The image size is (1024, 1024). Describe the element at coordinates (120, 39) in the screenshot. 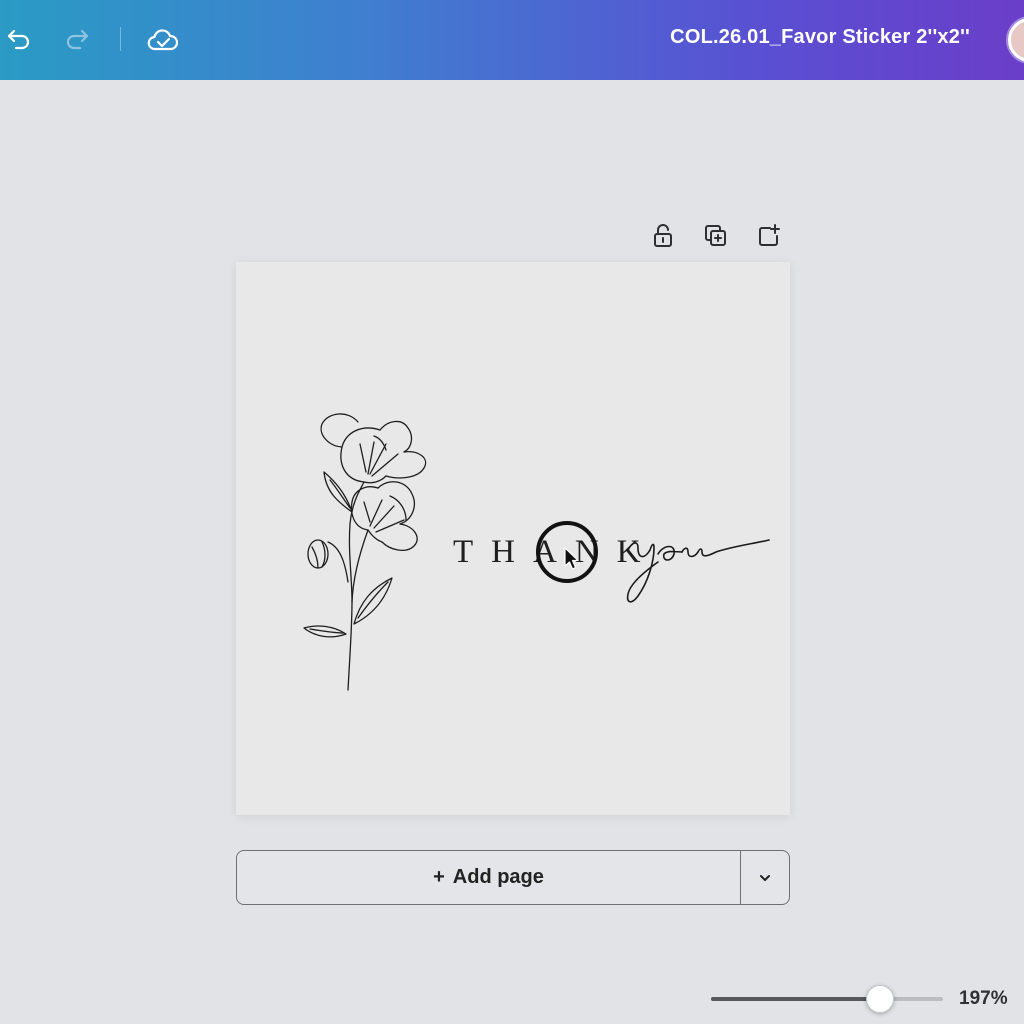

I see `toolbar-divider` at that location.